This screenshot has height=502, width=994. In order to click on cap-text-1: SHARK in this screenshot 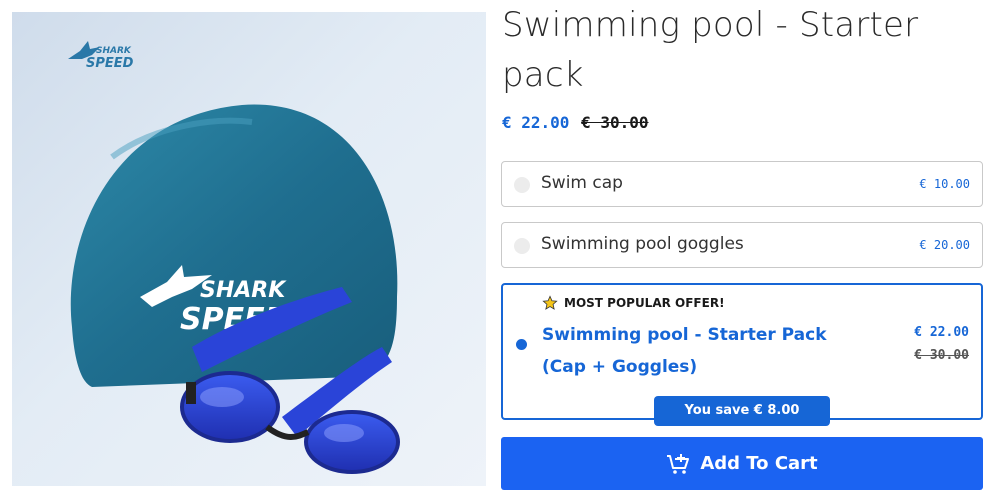, I will do `click(243, 290)`.